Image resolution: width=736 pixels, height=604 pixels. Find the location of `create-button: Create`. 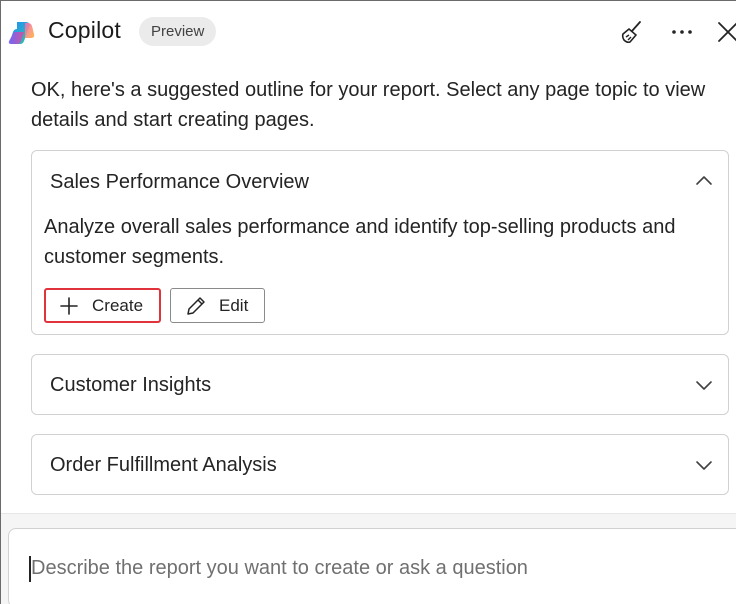

create-button: Create is located at coordinates (102, 305).